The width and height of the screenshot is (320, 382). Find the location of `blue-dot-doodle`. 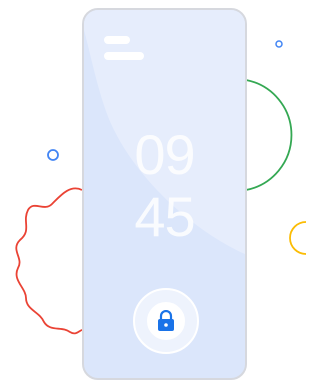

blue-dot-doodle is located at coordinates (279, 44).